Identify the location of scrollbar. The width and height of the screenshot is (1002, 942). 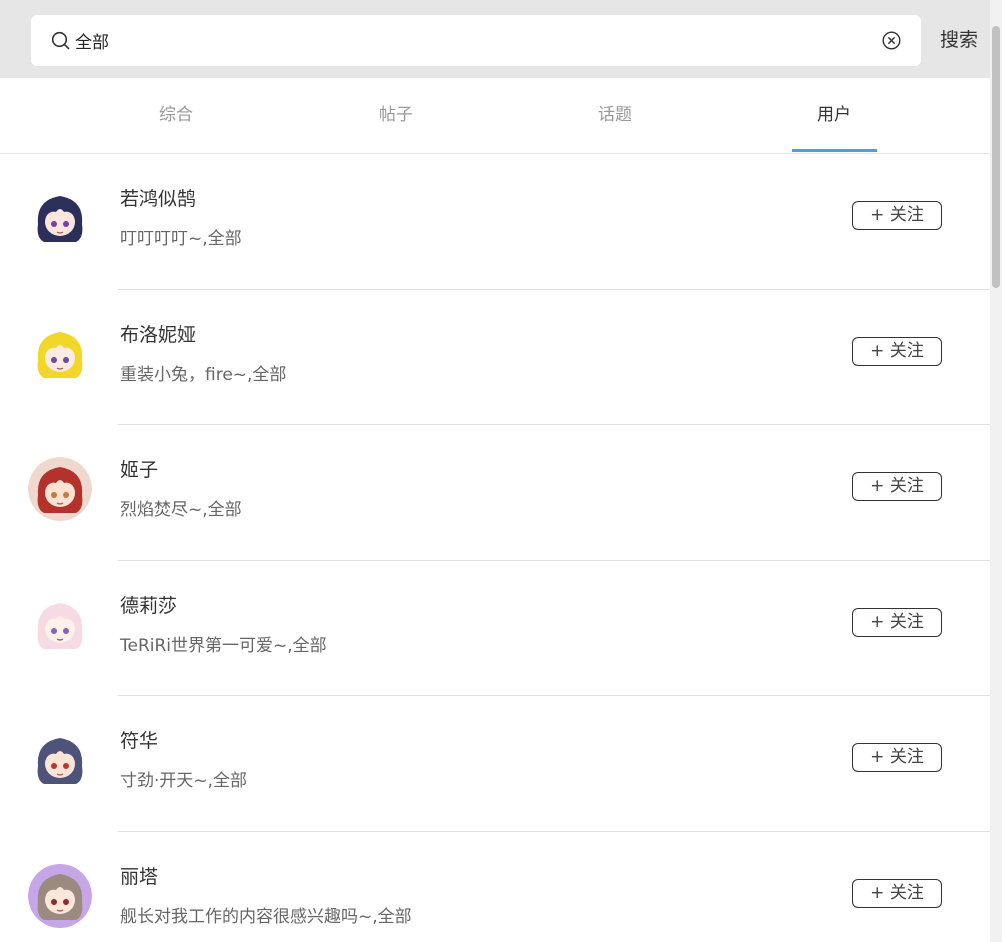
(996, 471).